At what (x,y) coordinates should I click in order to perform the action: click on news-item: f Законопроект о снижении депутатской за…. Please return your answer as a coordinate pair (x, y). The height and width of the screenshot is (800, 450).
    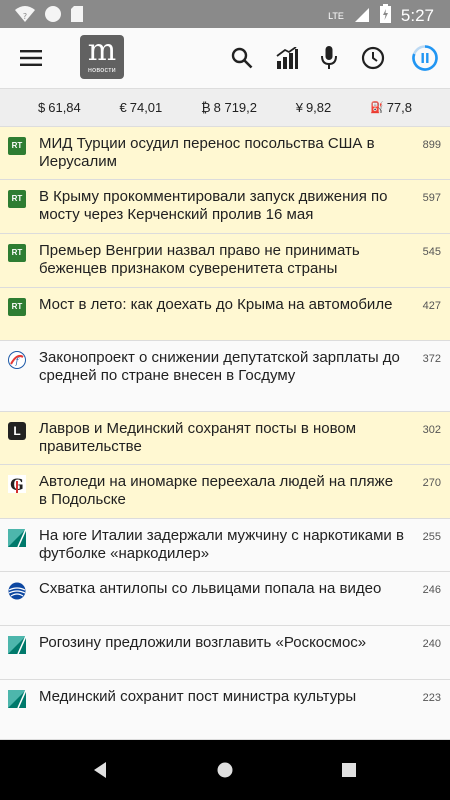
    Looking at the image, I should click on (225, 376).